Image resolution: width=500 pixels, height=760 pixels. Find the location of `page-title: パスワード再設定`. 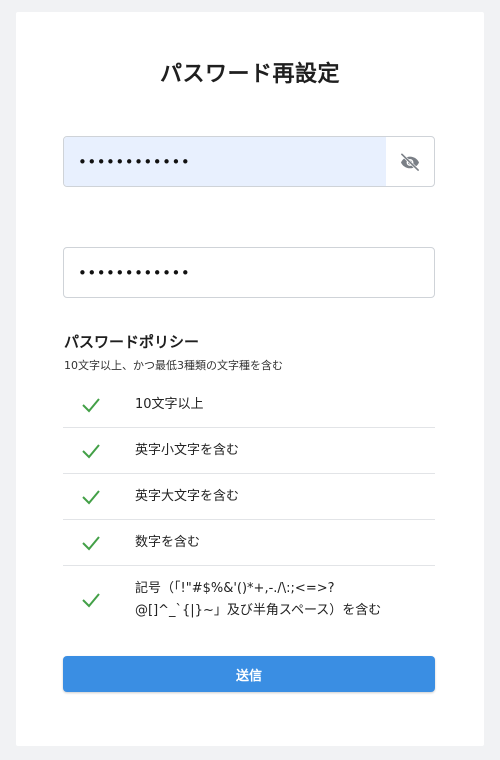

page-title: パスワード再設定 is located at coordinates (249, 74).